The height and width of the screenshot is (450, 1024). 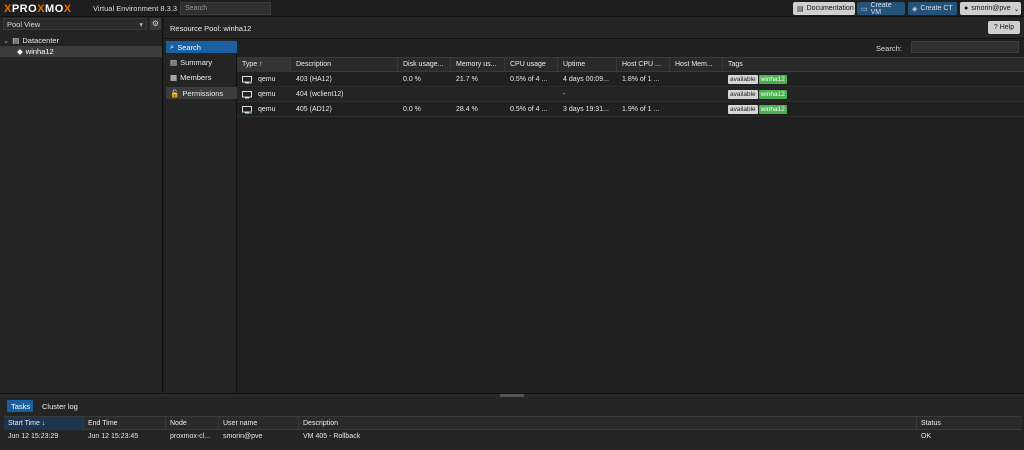 What do you see at coordinates (175, 93) in the screenshot?
I see `unlock-icon: 🔓` at bounding box center [175, 93].